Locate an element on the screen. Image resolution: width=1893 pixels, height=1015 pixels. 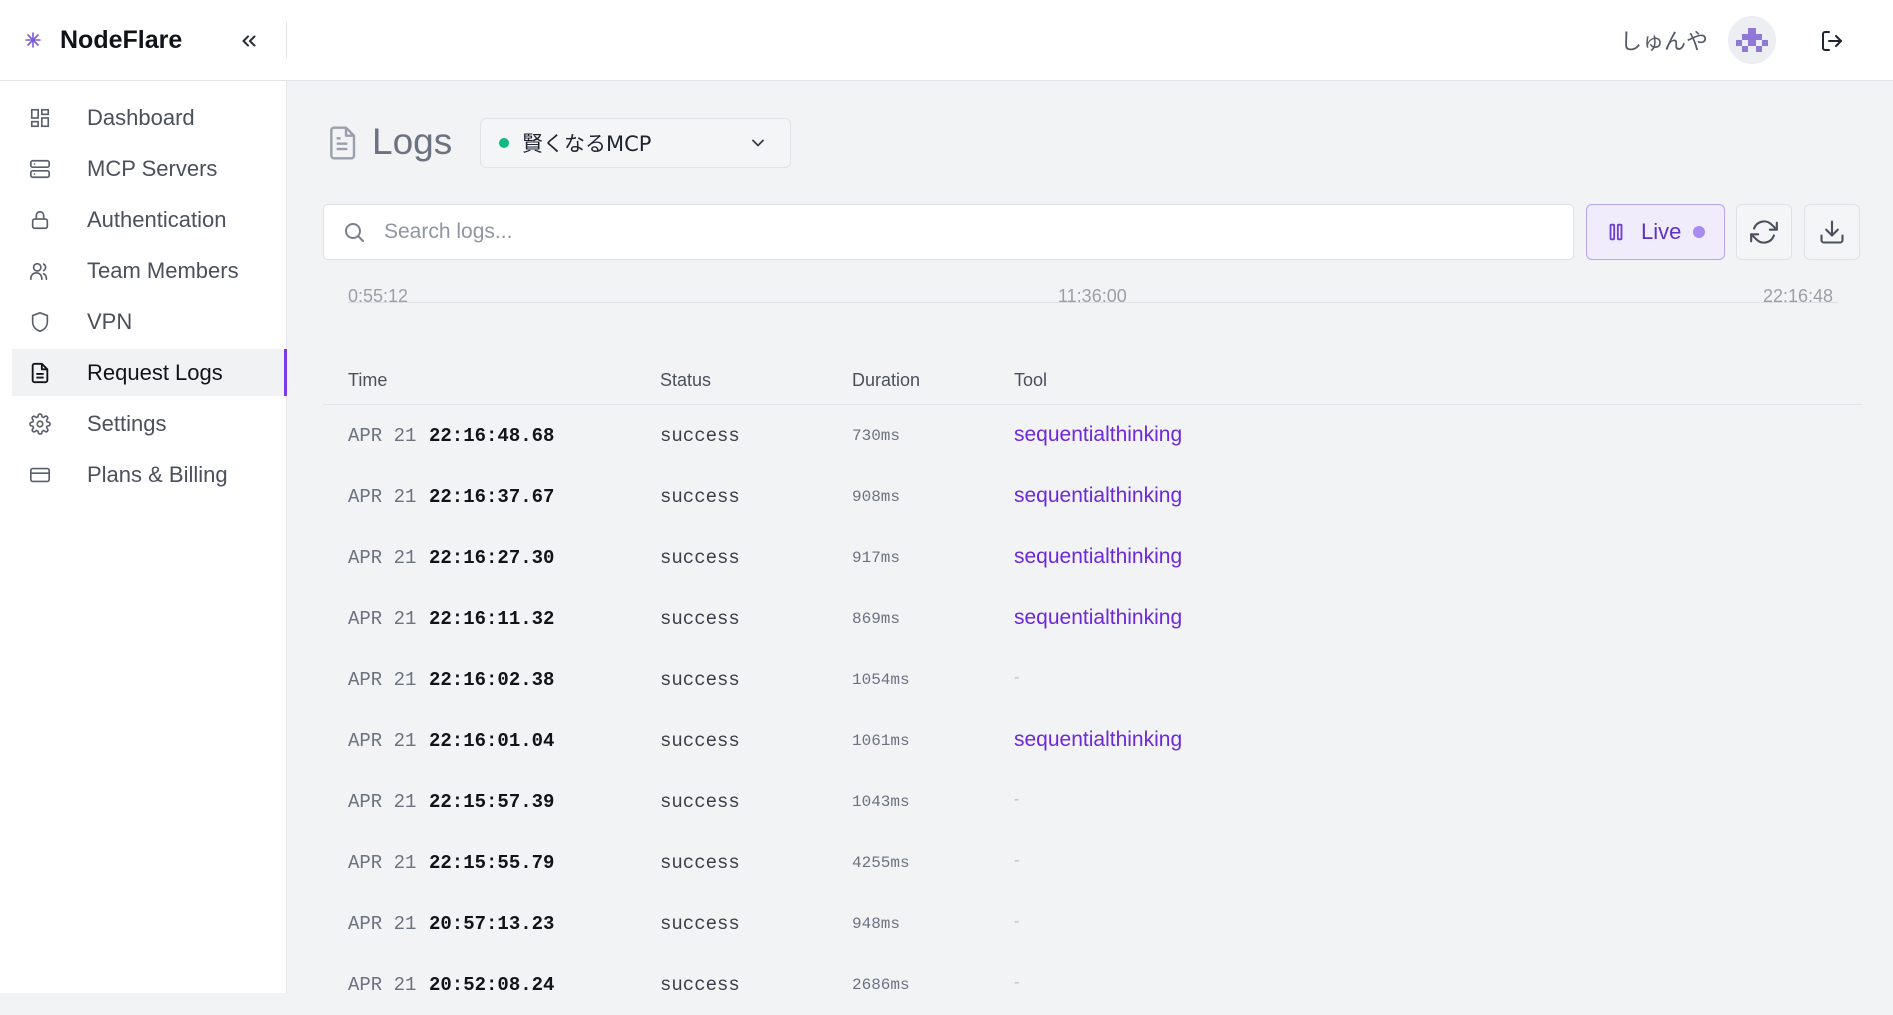
logout-button is located at coordinates (1832, 41).